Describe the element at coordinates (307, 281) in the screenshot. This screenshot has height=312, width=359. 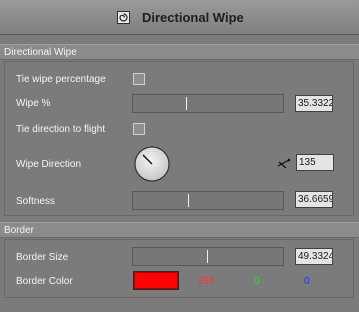
I see `border-color-blue-value: 0` at that location.